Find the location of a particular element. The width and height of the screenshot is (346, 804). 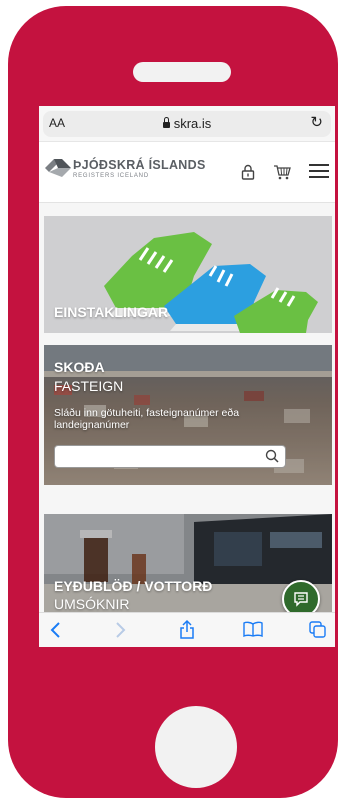

share-icon is located at coordinates (187, 629).